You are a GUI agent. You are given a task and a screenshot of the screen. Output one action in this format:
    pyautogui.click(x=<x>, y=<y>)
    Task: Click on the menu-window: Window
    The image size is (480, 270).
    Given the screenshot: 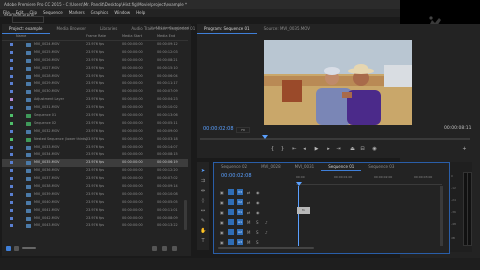 What is the action you would take?
    pyautogui.click(x=122, y=13)
    